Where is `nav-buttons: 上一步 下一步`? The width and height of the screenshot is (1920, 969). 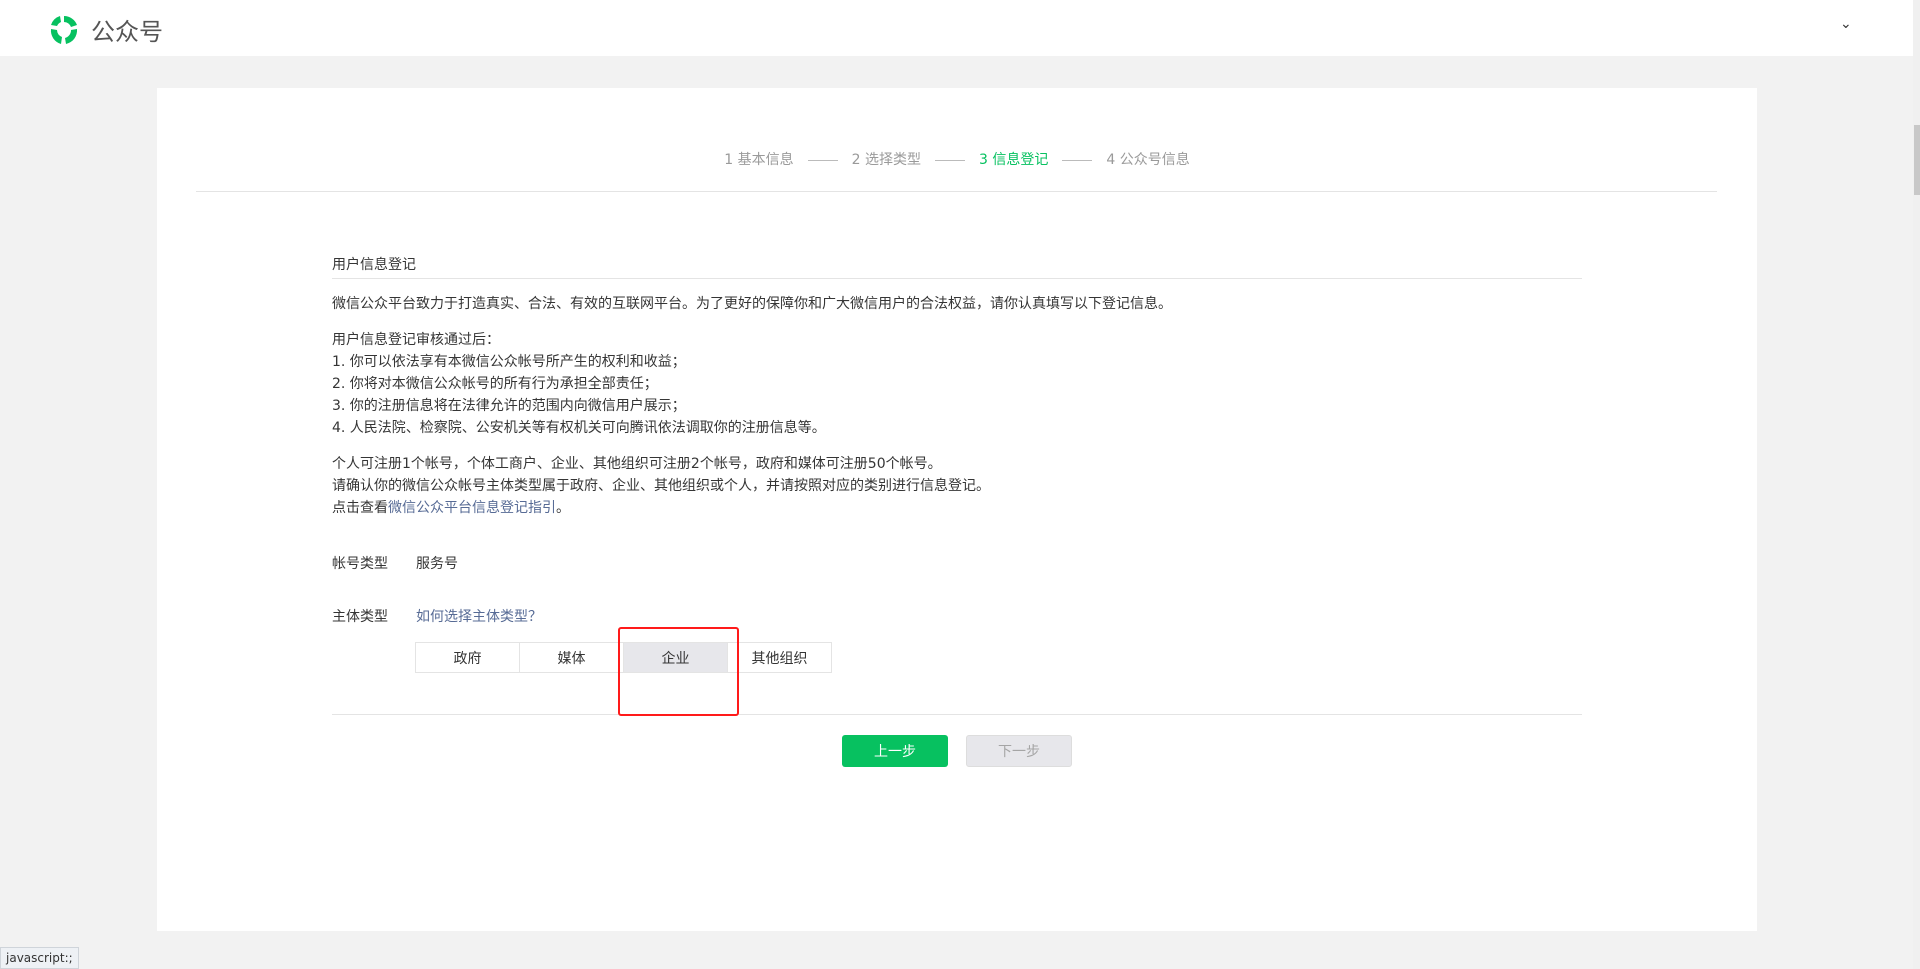
nav-buttons: 上一步 下一步 is located at coordinates (957, 751).